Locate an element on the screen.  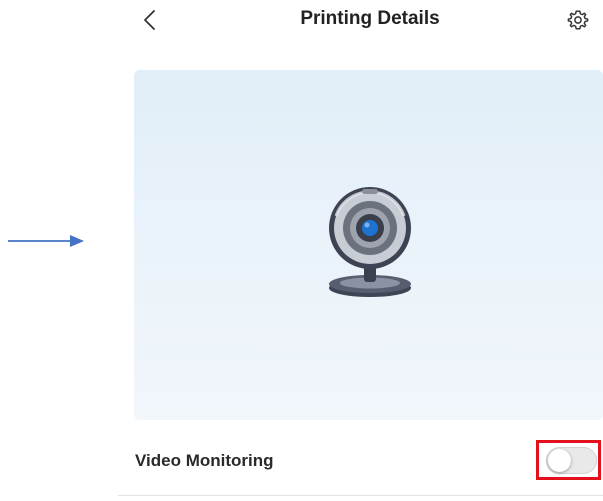
gear-icon is located at coordinates (578, 20).